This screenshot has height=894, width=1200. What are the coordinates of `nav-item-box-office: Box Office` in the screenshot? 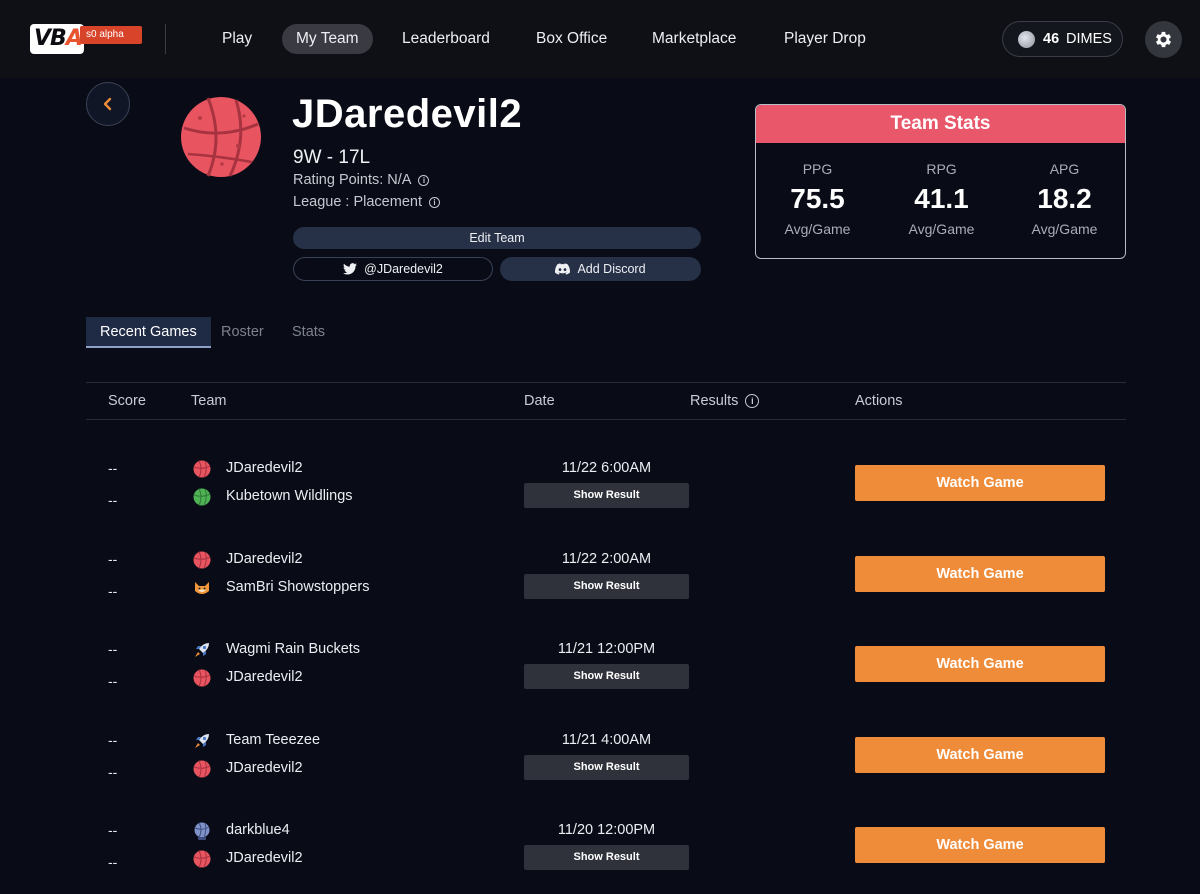 It's located at (571, 39).